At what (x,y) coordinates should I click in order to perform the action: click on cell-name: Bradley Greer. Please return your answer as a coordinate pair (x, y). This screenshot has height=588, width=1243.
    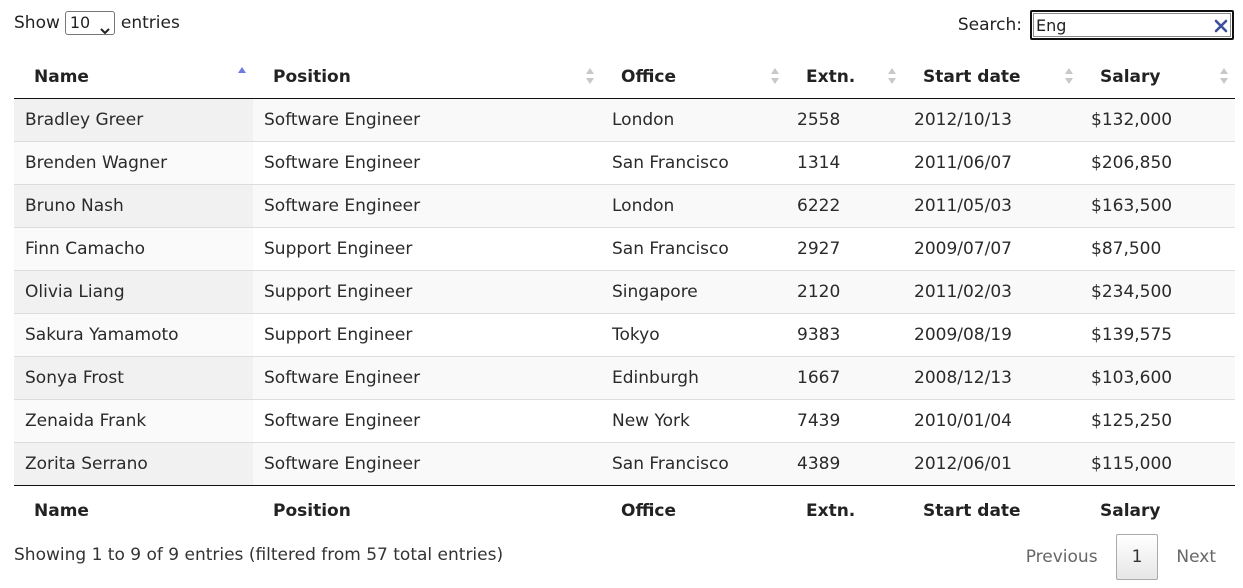
    Looking at the image, I should click on (133, 119).